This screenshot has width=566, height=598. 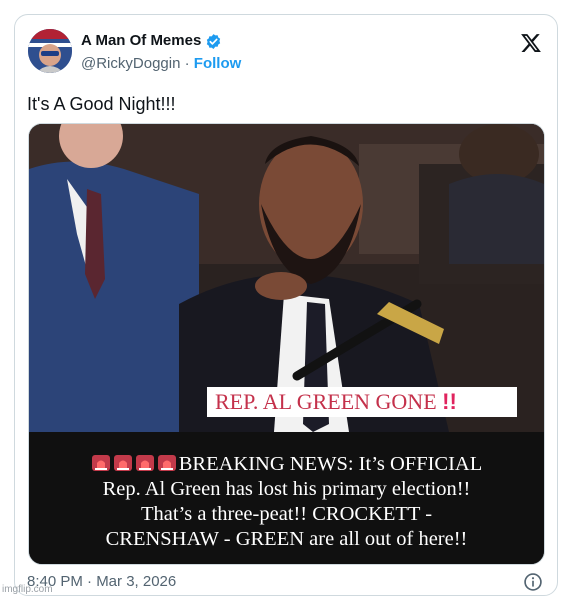 I want to click on avatar, so click(x=50, y=51).